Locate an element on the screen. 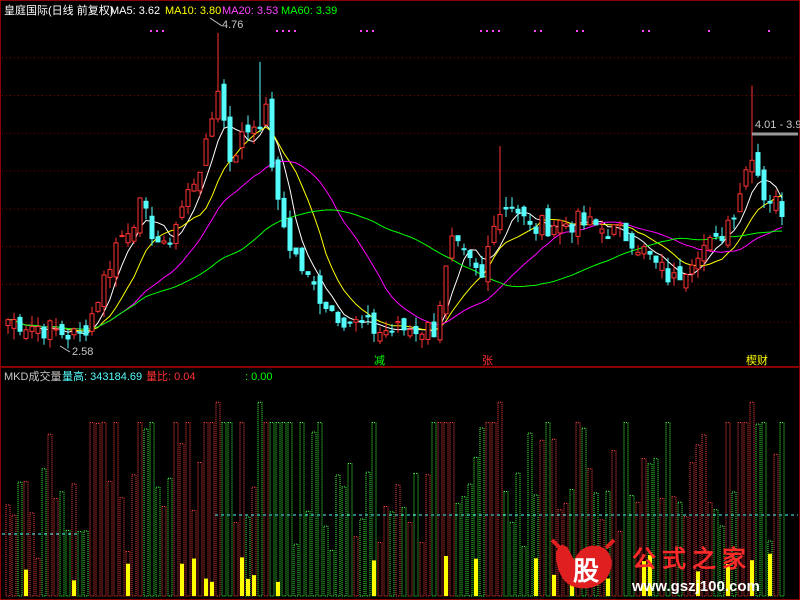 Image resolution: width=800 pixels, height=600 pixels. watermark-url: www.gszj100.com is located at coordinates (695, 586).